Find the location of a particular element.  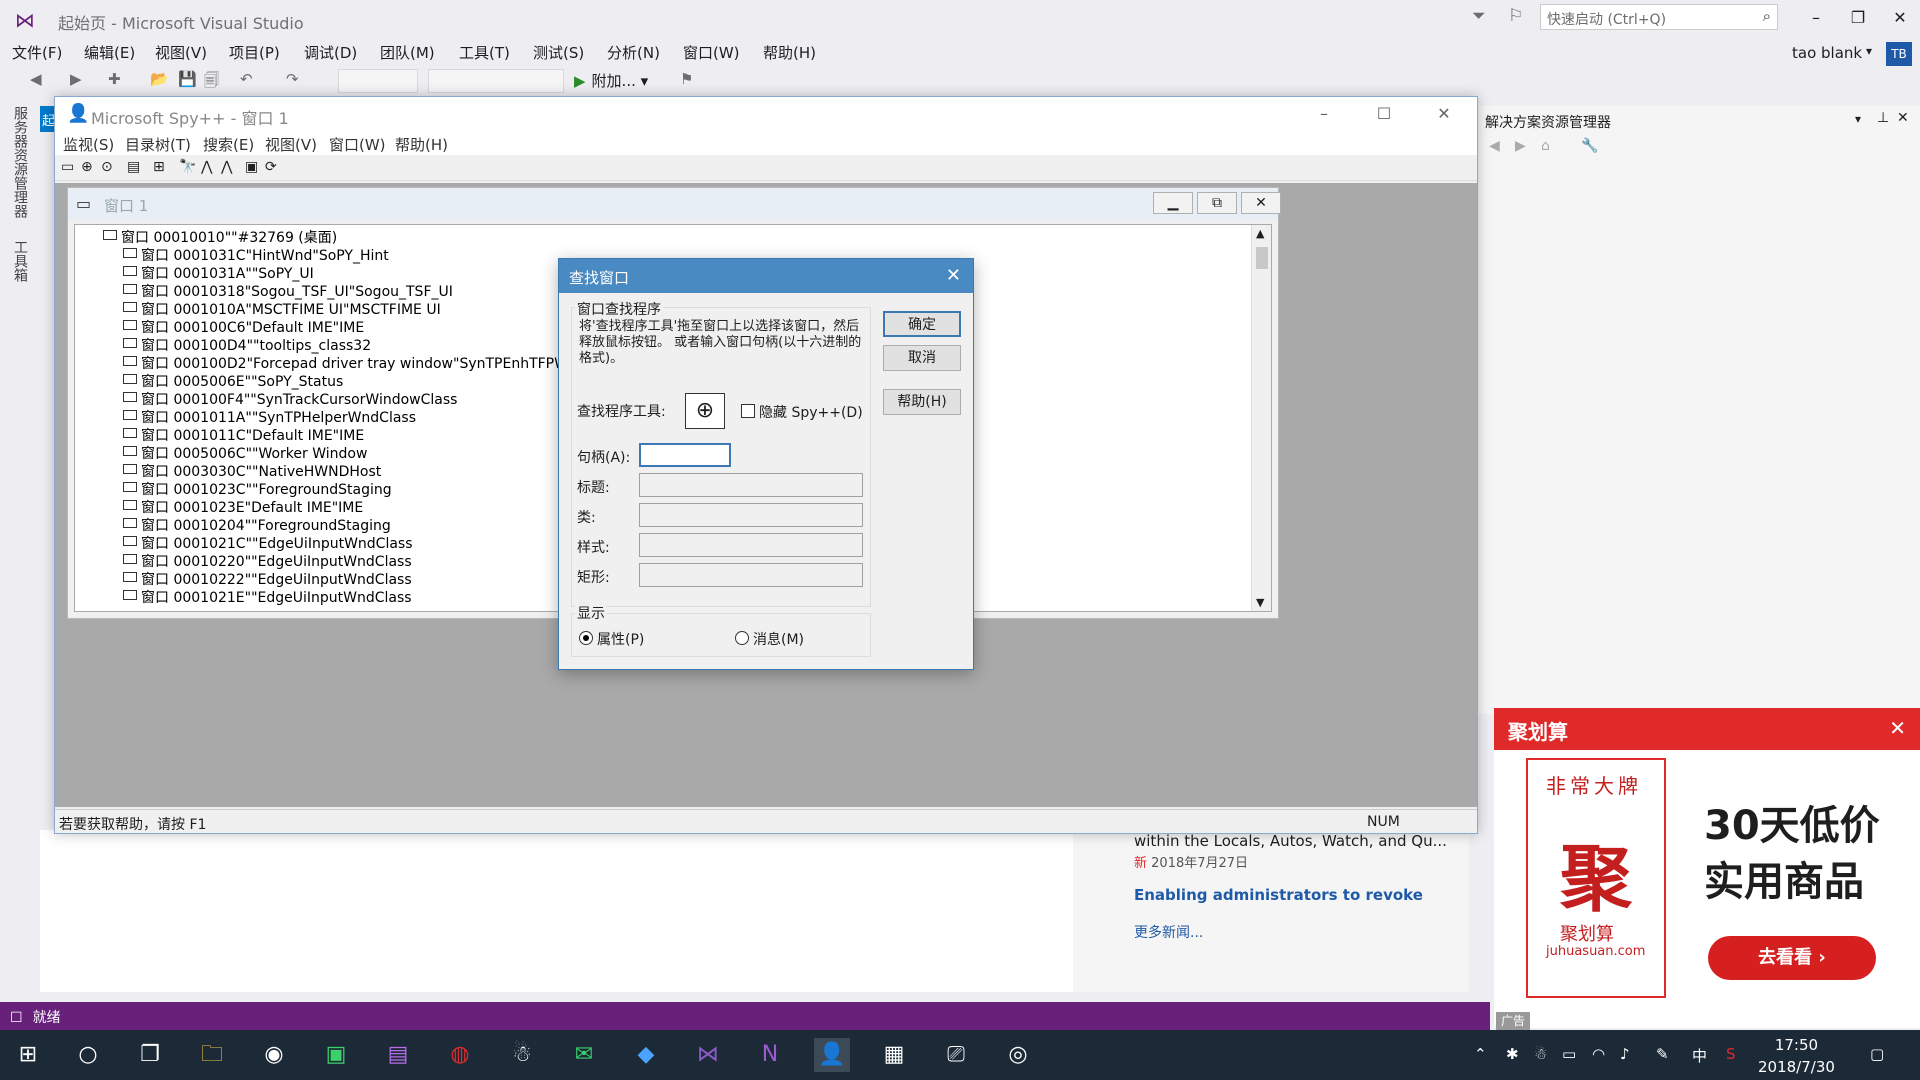

tree-row: 窗口 0005006C""Worker Window is located at coordinates (245, 452).